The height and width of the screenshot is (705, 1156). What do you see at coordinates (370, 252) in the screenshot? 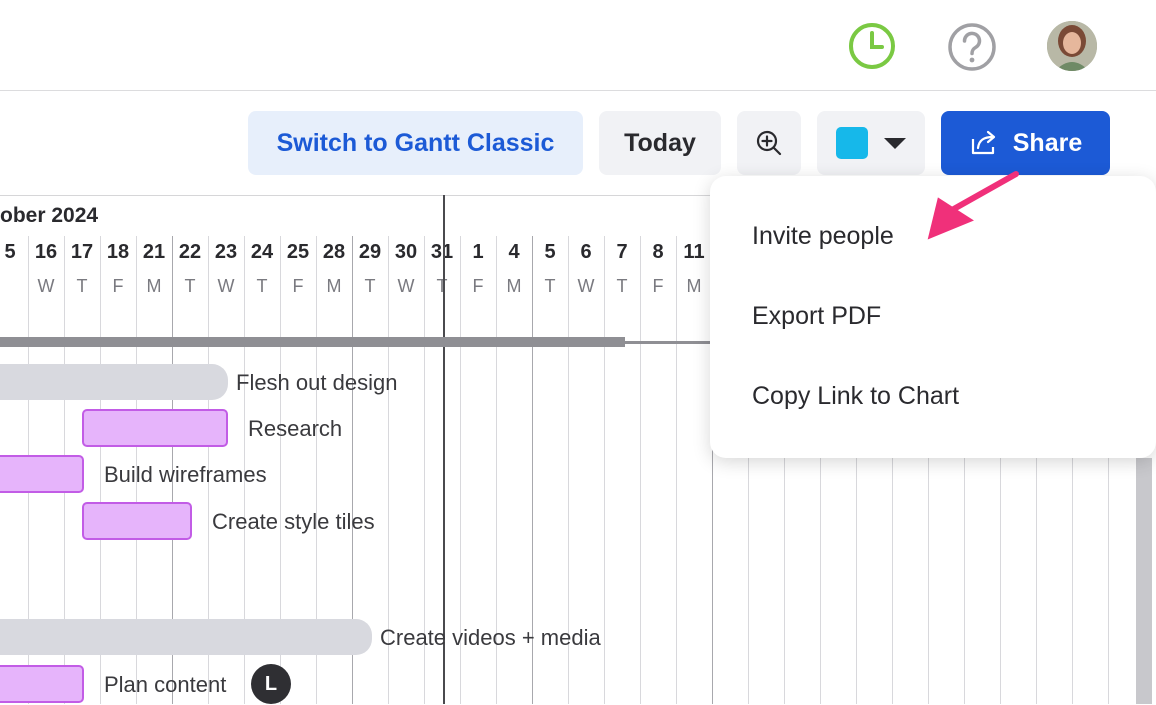
I see `day-number: 29` at bounding box center [370, 252].